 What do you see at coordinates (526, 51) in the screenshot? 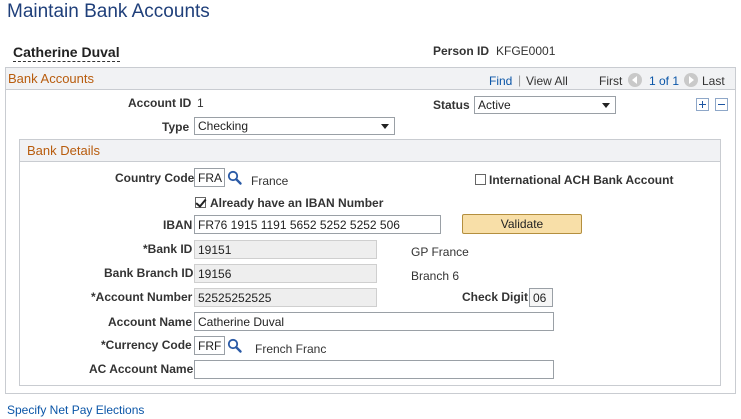
I see `person-id-value: KFGE0001` at bounding box center [526, 51].